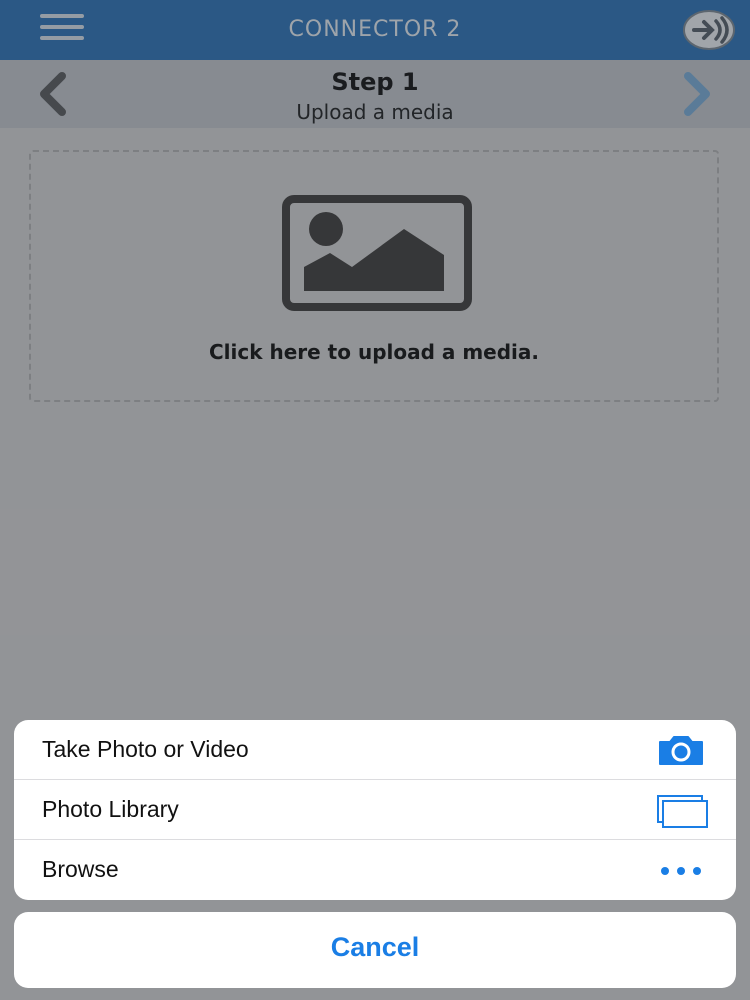  I want to click on photo-library-option: Photo Library, so click(375, 810).